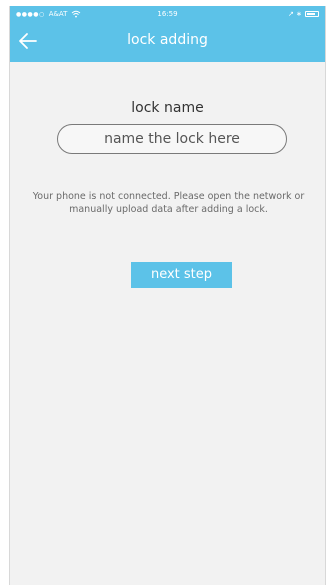 The height and width of the screenshot is (585, 334). What do you see at coordinates (303, 14) in the screenshot?
I see `status-right: ↗ ∗` at bounding box center [303, 14].